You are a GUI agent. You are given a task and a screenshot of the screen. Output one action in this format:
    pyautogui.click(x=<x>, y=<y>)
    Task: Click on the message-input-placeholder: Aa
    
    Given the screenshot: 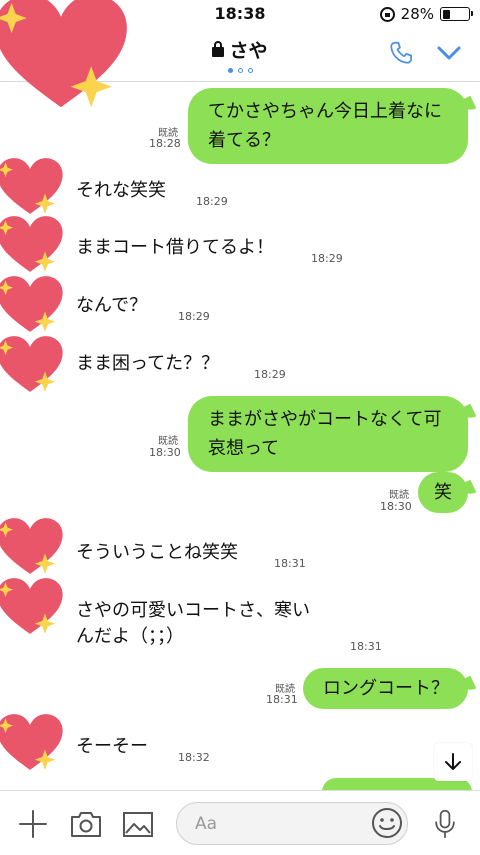 What is the action you would take?
    pyautogui.click(x=206, y=824)
    